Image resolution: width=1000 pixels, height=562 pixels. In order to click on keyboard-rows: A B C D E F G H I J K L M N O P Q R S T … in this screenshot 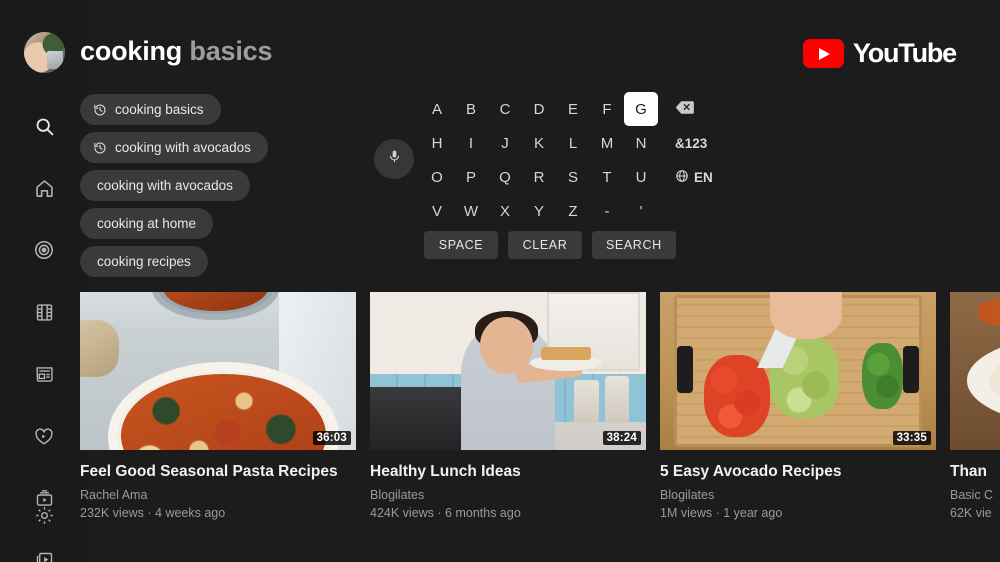, I will do `click(539, 160)`.